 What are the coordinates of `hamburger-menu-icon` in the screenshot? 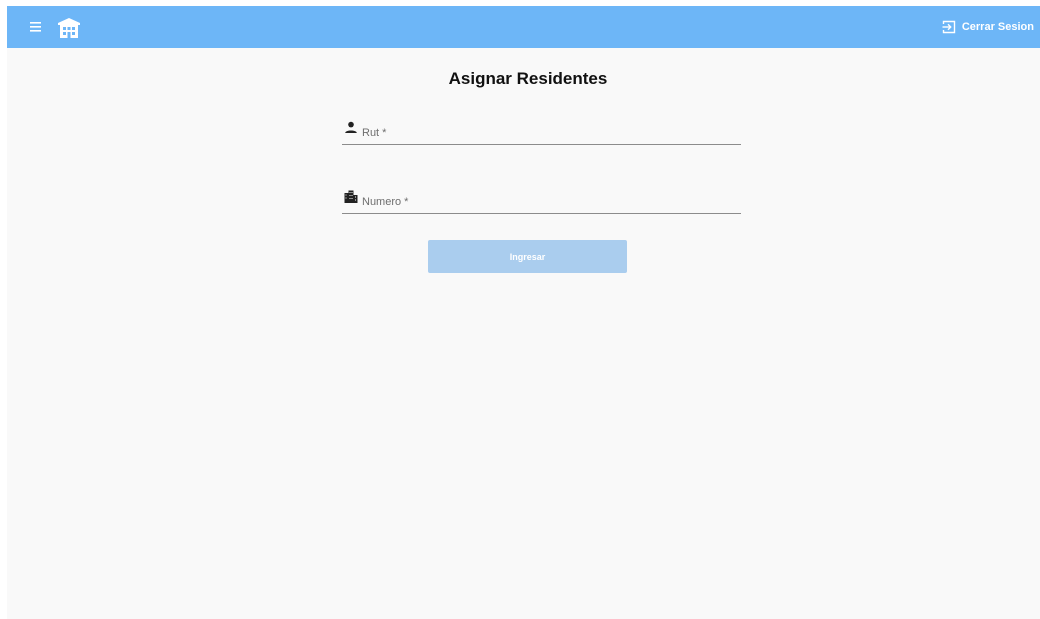 It's located at (35, 27).